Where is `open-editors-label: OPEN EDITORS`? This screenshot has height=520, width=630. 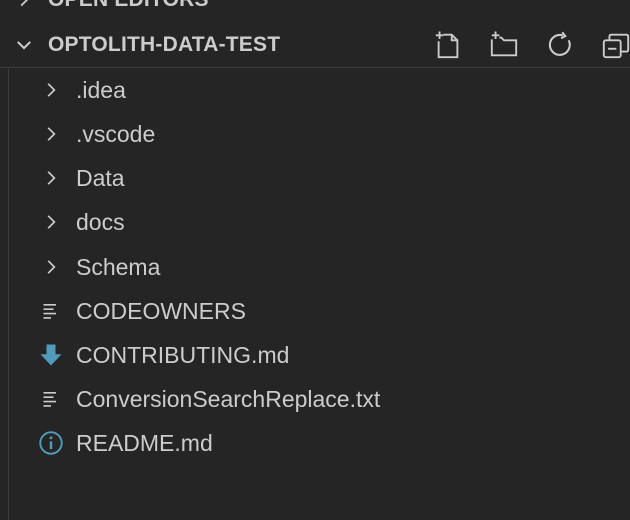 open-editors-label: OPEN EDITORS is located at coordinates (128, 6).